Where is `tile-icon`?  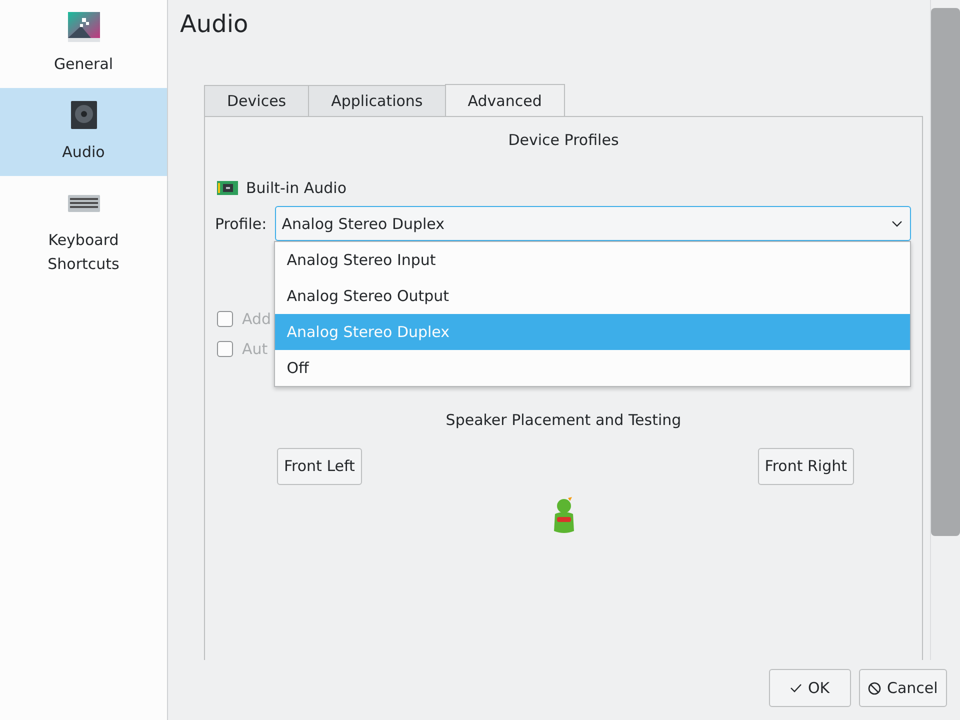 tile-icon is located at coordinates (83, 27).